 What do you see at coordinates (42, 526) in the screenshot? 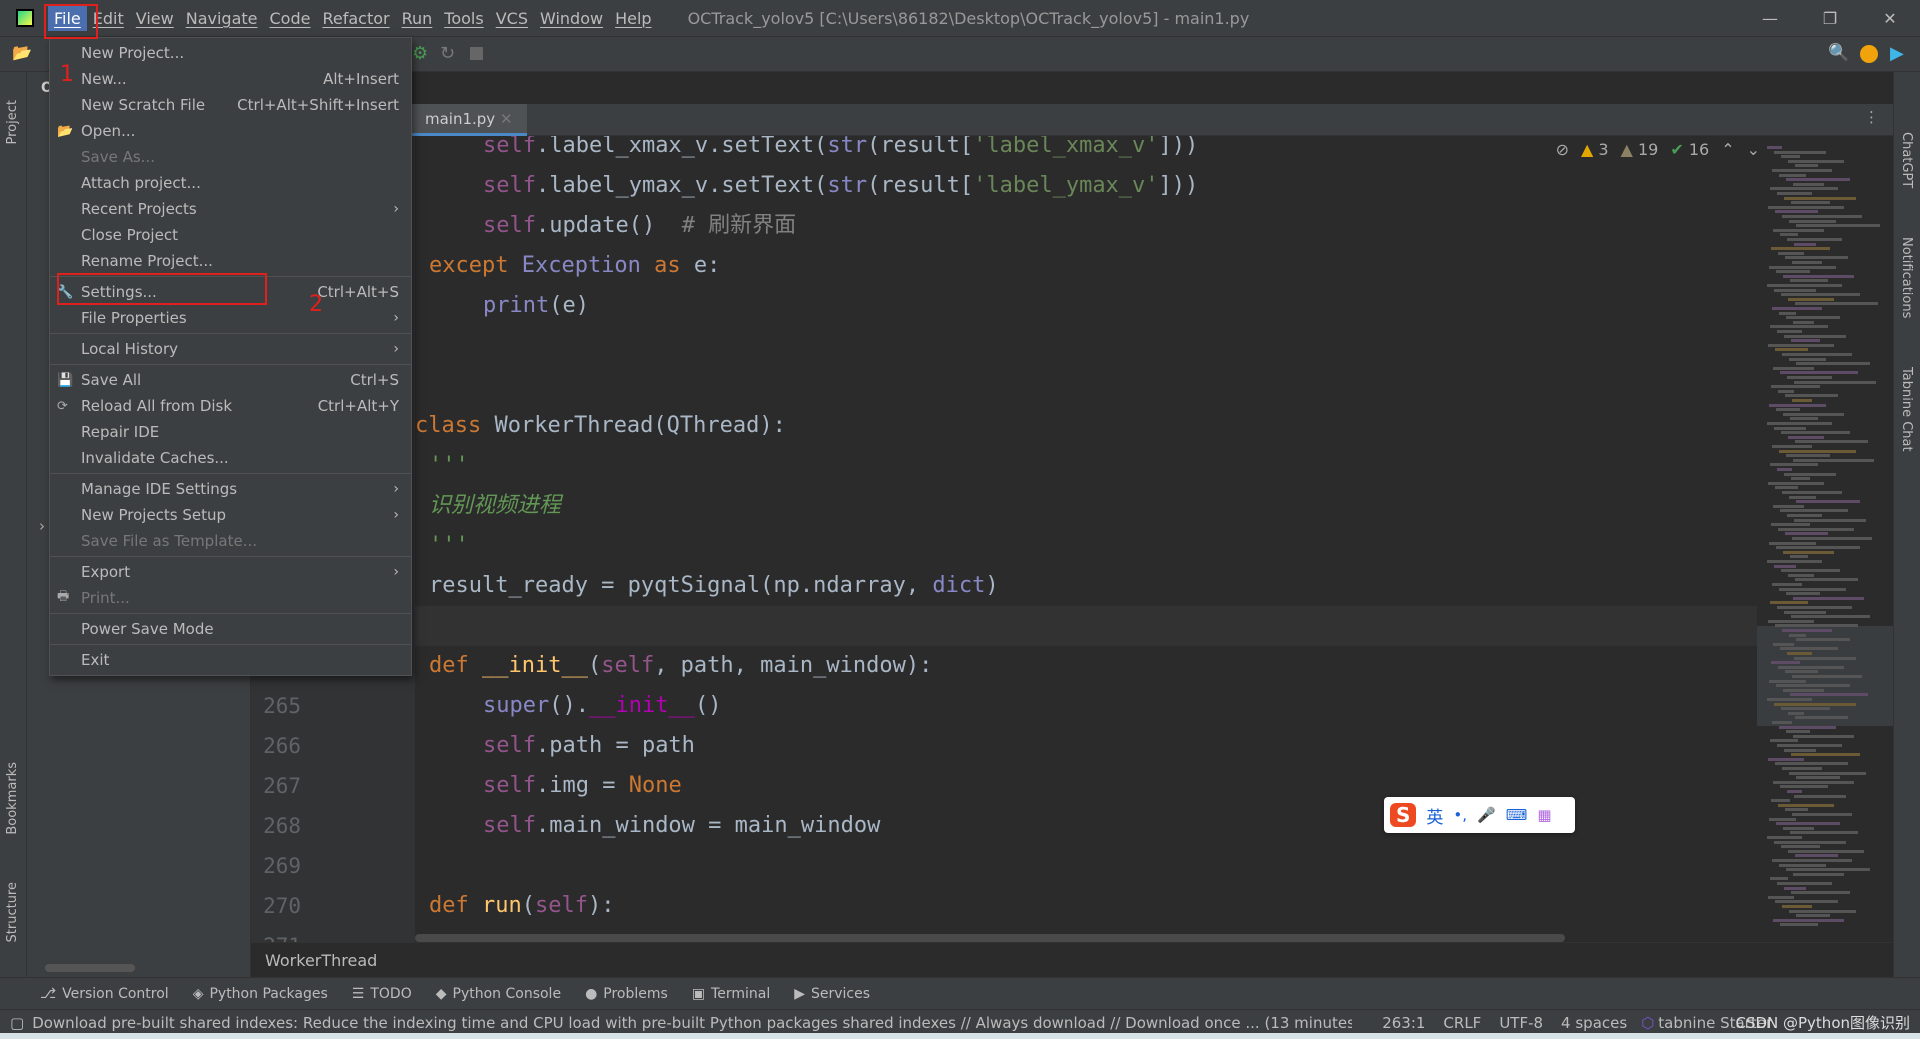
I see `expand-chevron-icon: ›` at bounding box center [42, 526].